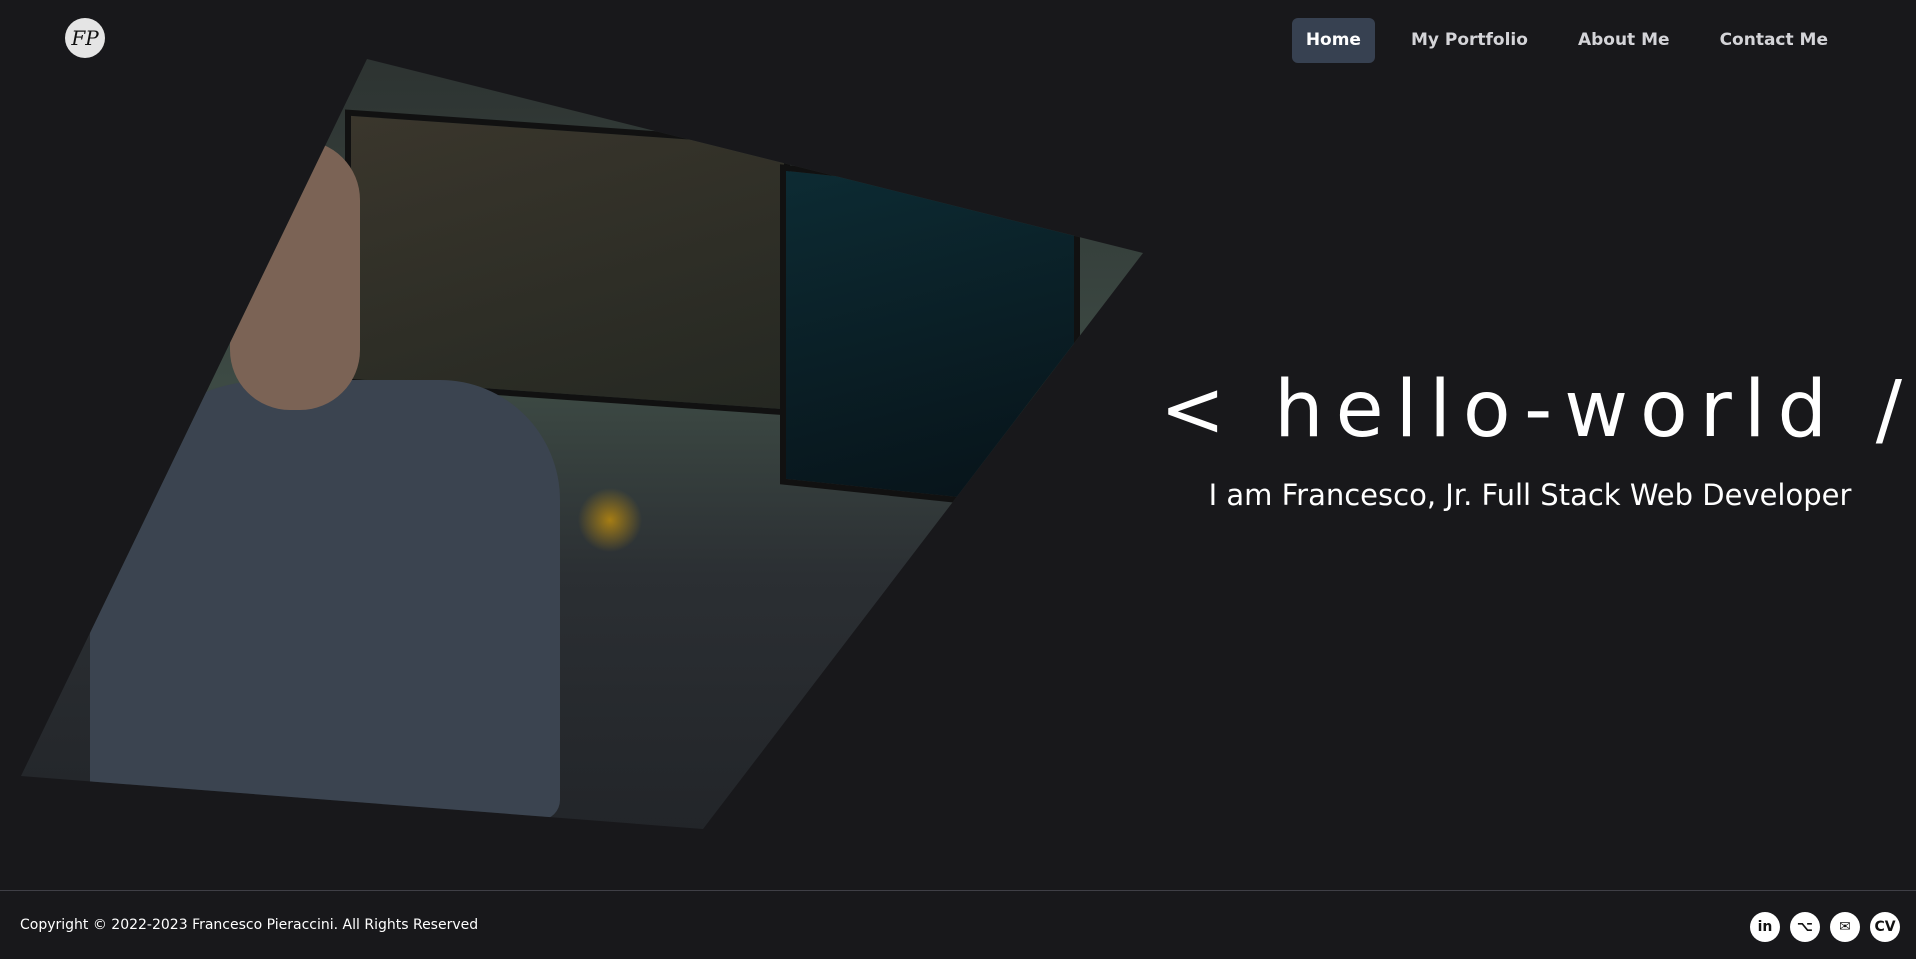 This screenshot has width=1916, height=959. Describe the element at coordinates (325, 600) in the screenshot. I see `photo-person` at that location.